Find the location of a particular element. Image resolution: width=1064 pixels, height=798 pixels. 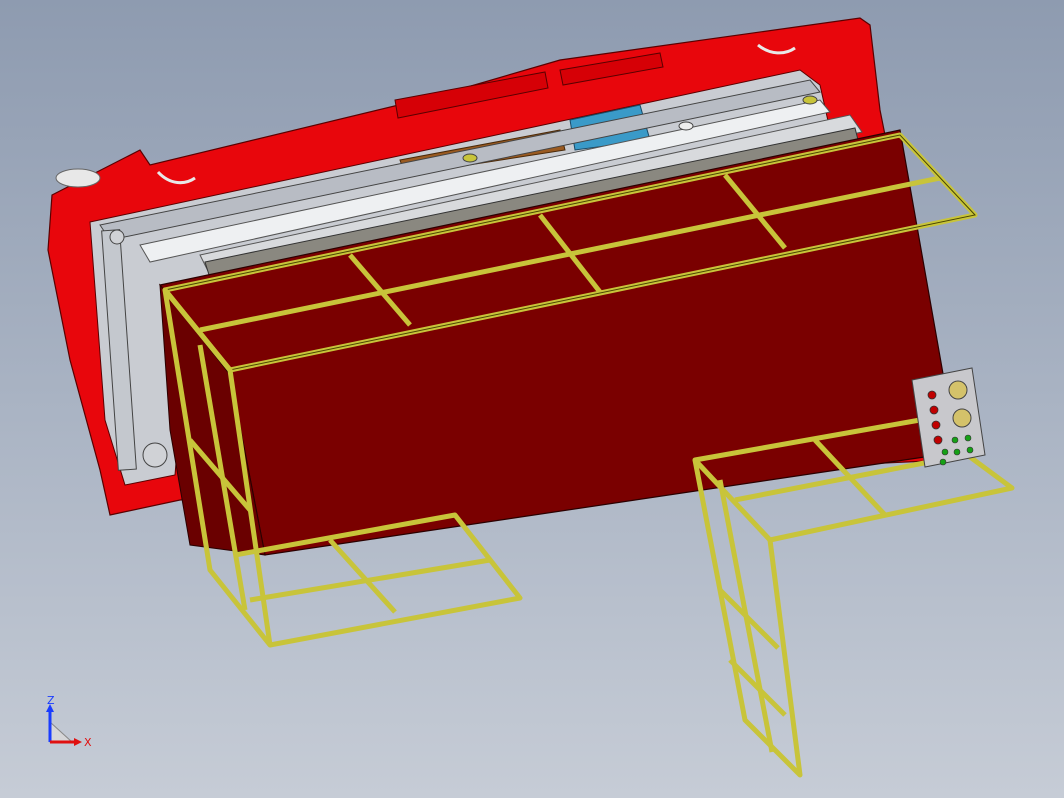

axis-triad: Z X is located at coordinates (69, 722).